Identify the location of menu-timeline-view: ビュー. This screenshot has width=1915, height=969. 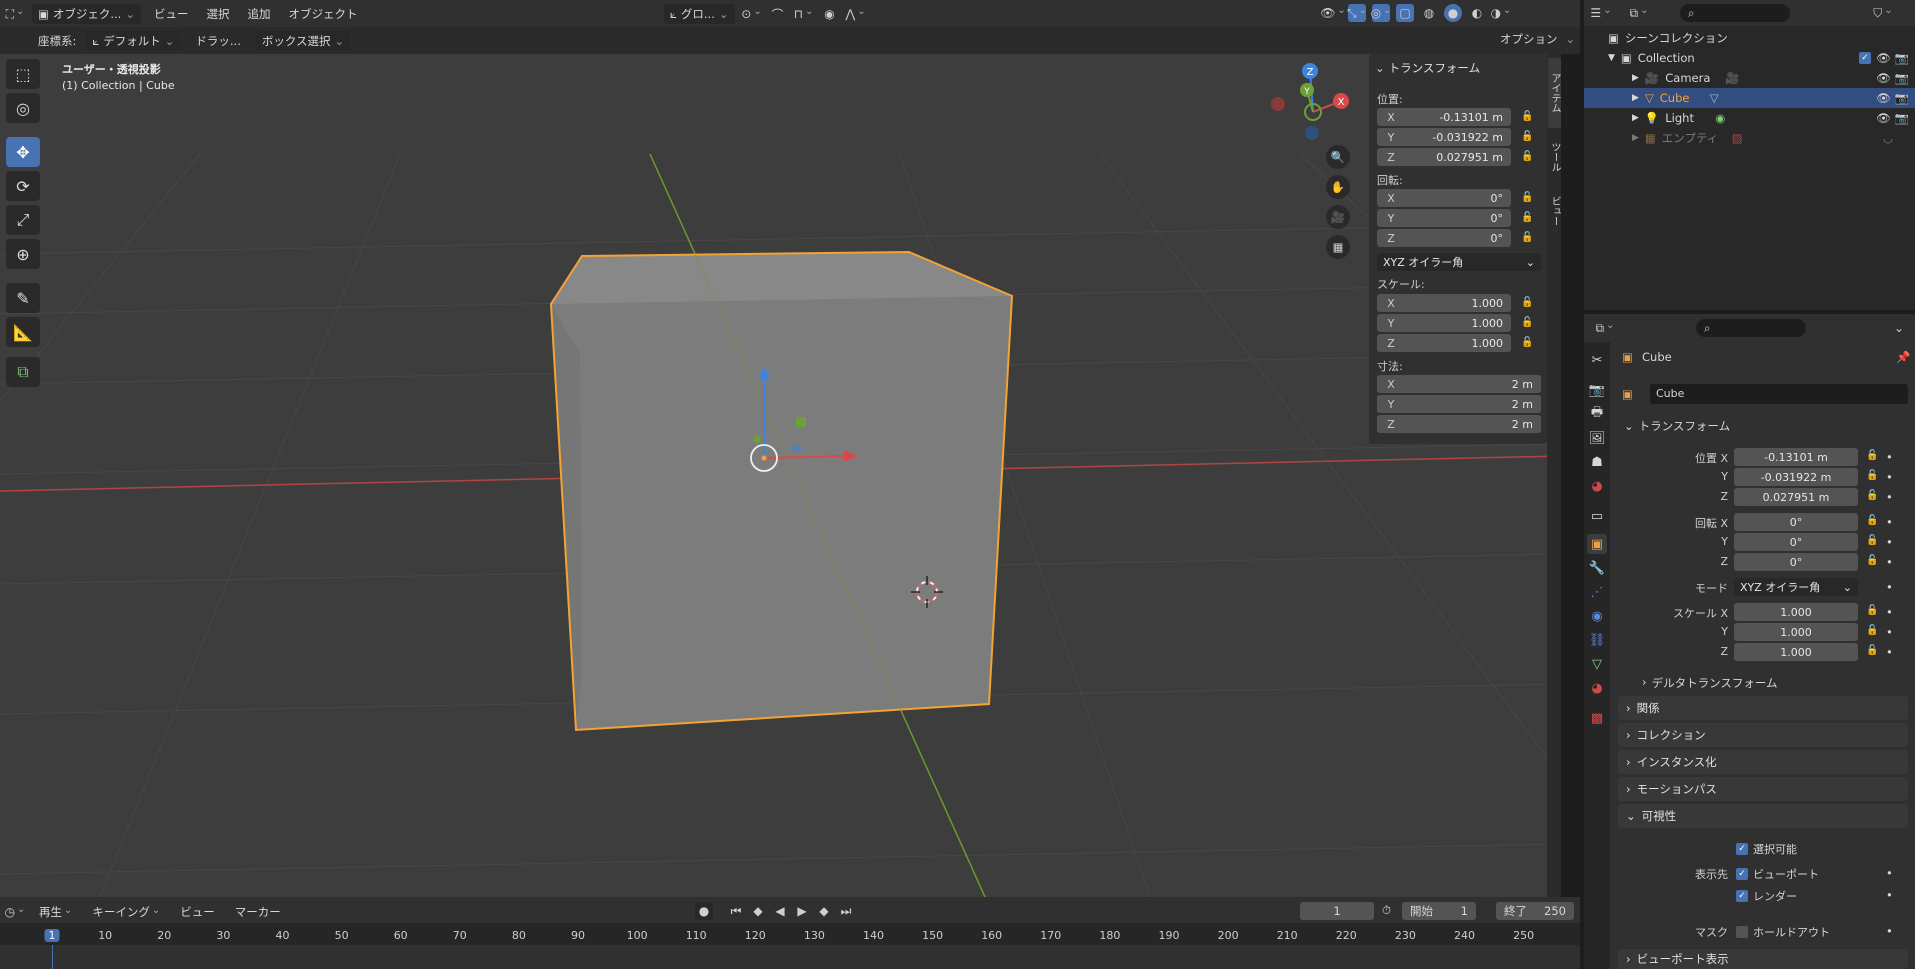
(197, 912).